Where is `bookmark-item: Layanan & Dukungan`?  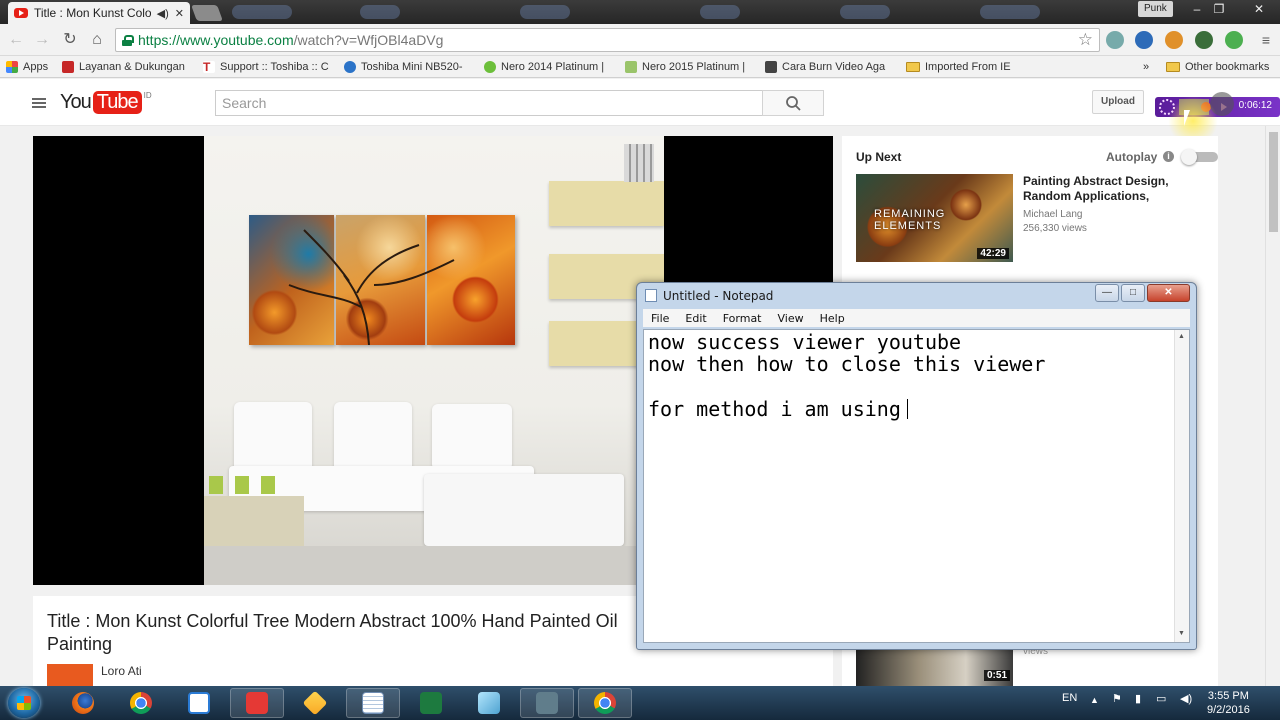
bookmark-item: Layanan & Dukungan is located at coordinates (123, 67).